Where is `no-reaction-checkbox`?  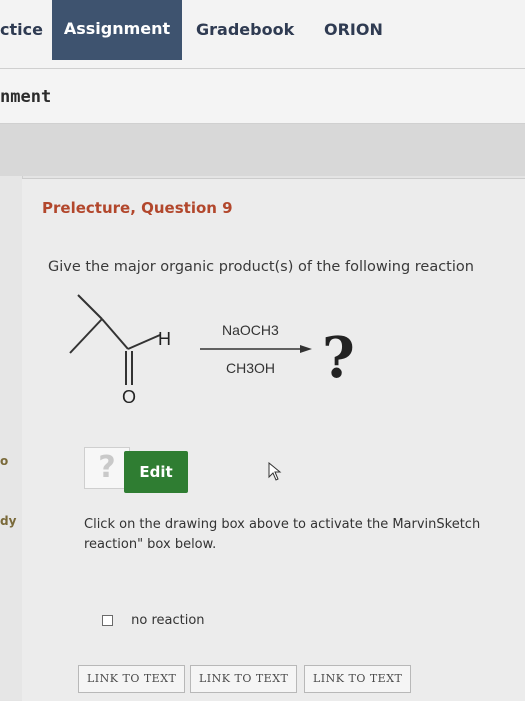
no-reaction-checkbox is located at coordinates (107, 620).